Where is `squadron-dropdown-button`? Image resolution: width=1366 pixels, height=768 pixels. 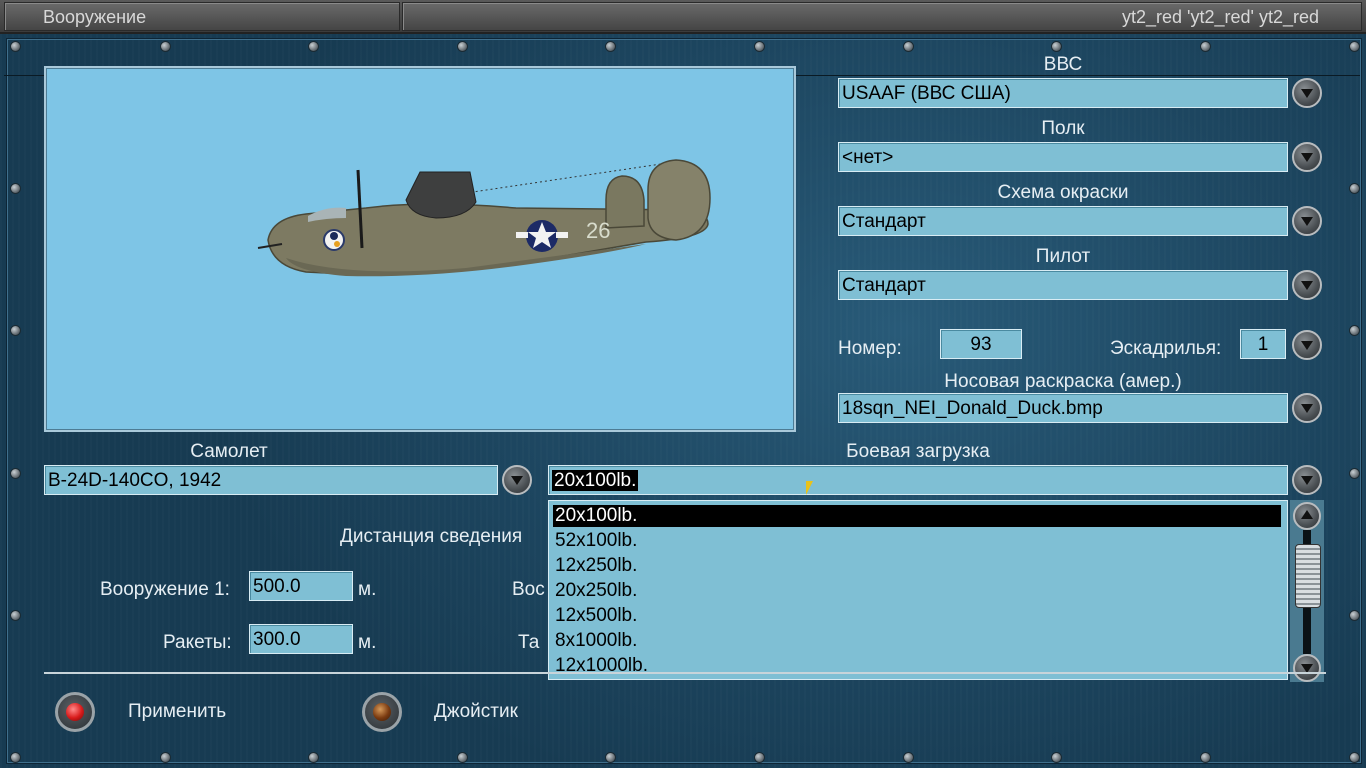 squadron-dropdown-button is located at coordinates (1307, 345).